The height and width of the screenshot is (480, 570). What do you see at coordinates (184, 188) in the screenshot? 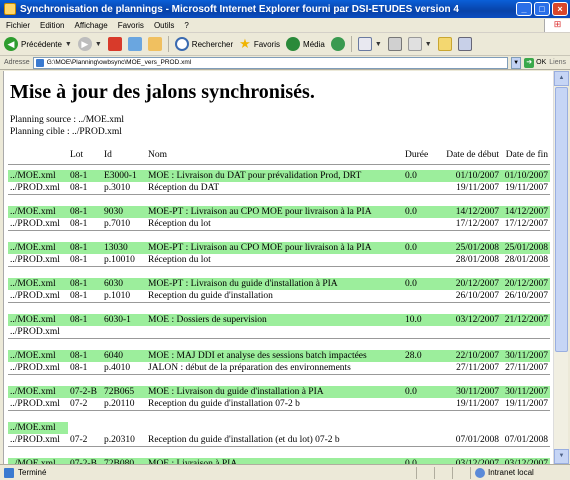
I see `cell-nom: Réception du DAT` at bounding box center [184, 188].